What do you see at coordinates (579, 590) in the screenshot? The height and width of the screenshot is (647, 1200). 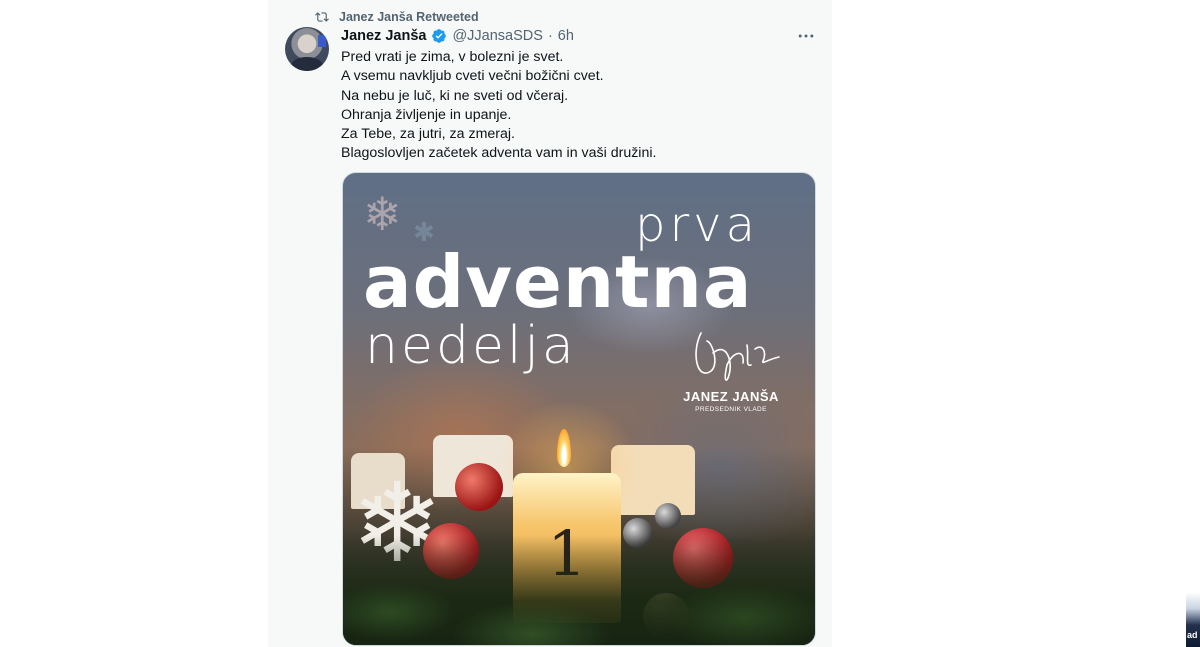 I see `pine-branches` at bounding box center [579, 590].